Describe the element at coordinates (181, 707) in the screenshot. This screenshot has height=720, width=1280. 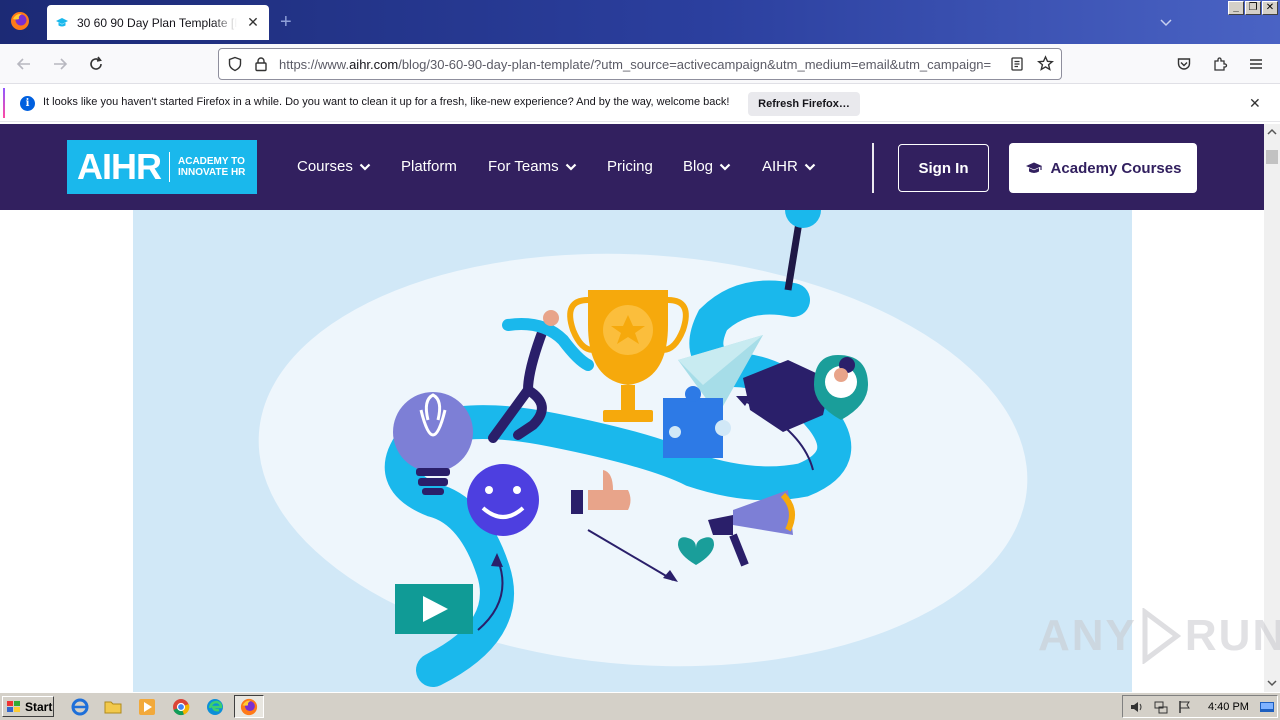
I see `chrome-icon` at that location.